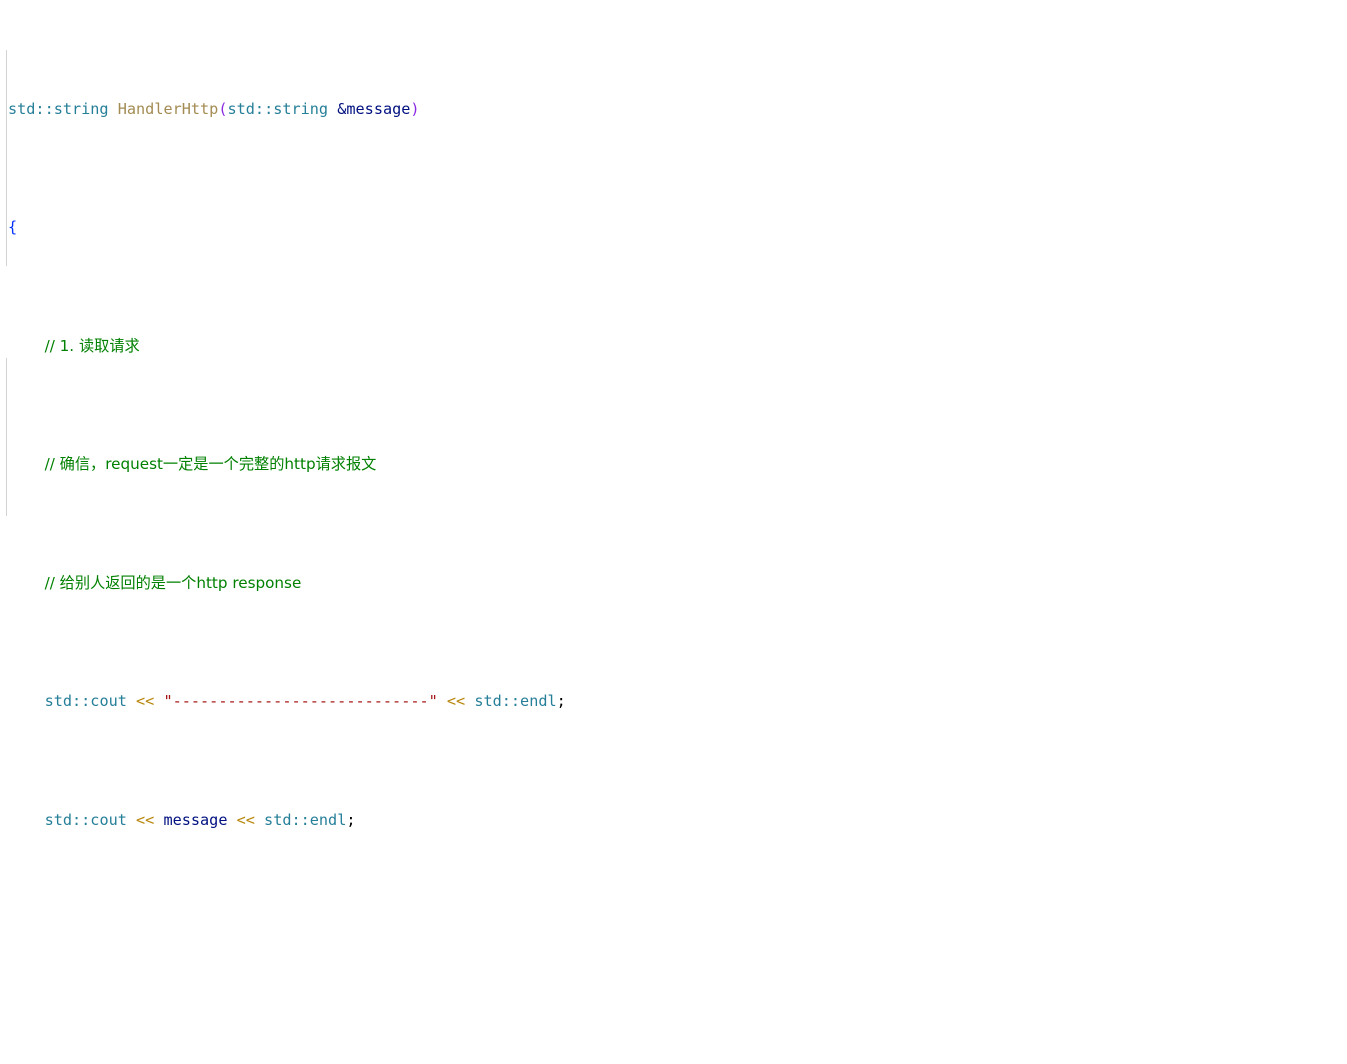  What do you see at coordinates (195, 819) in the screenshot?
I see `token-variable: message` at bounding box center [195, 819].